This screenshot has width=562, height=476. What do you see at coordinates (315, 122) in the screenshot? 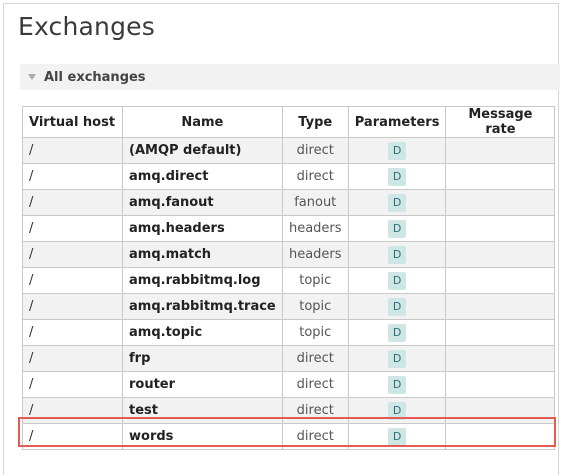
I see `header-type: Type` at bounding box center [315, 122].